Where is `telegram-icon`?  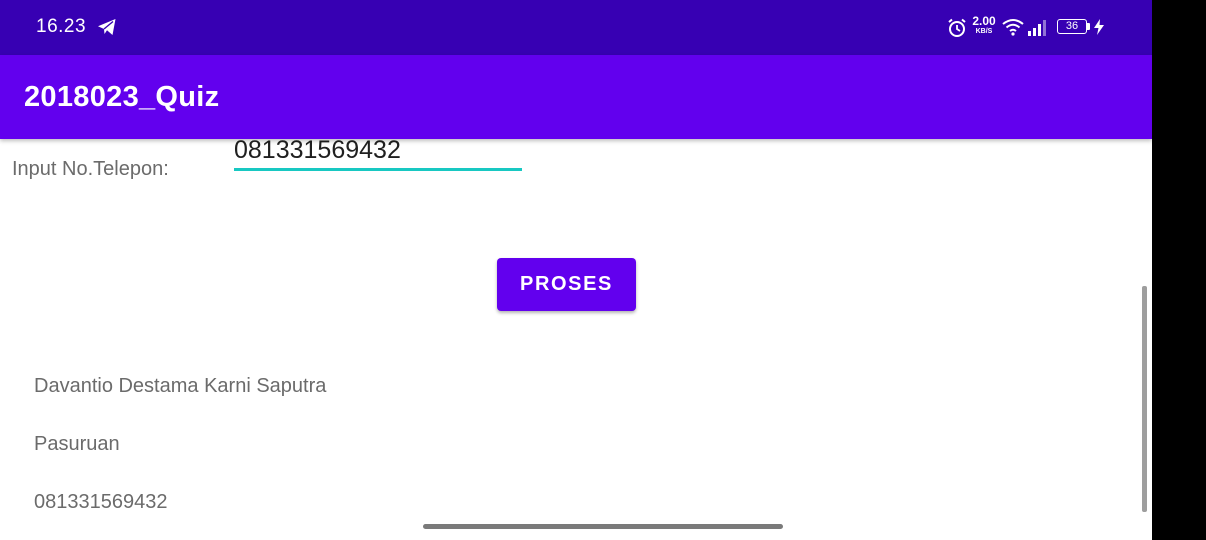
telegram-icon is located at coordinates (107, 27).